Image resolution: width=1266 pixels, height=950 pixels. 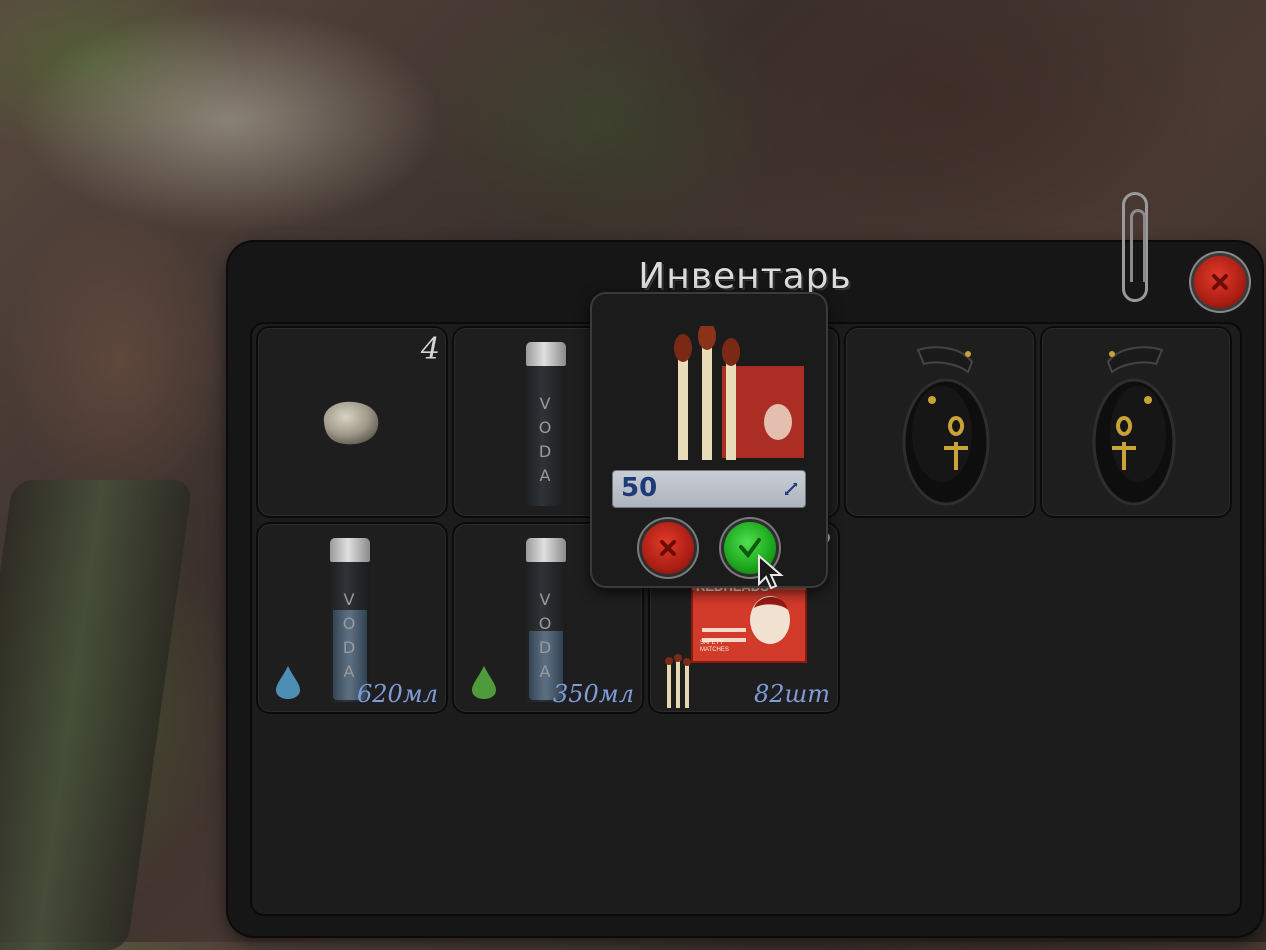 I want to click on close-button, so click(x=1220, y=282).